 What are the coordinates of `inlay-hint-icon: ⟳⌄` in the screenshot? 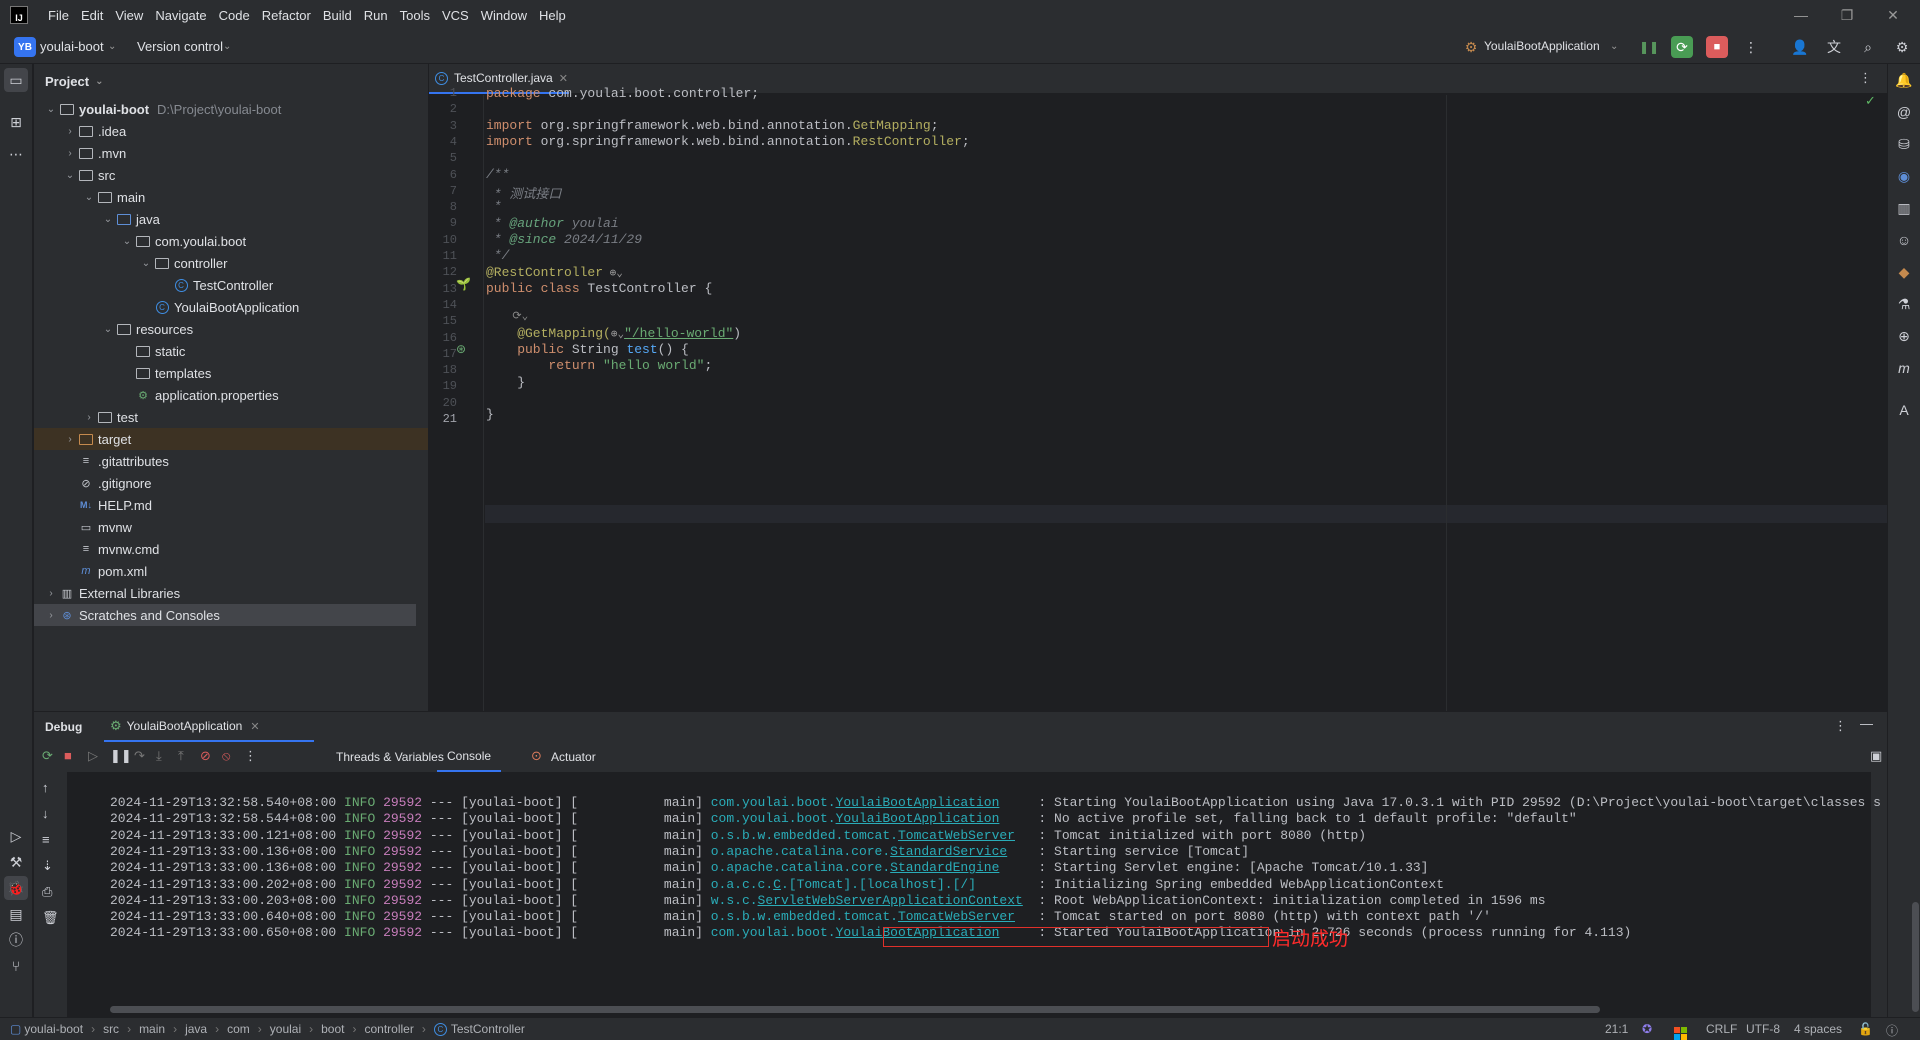 It's located at (507, 316).